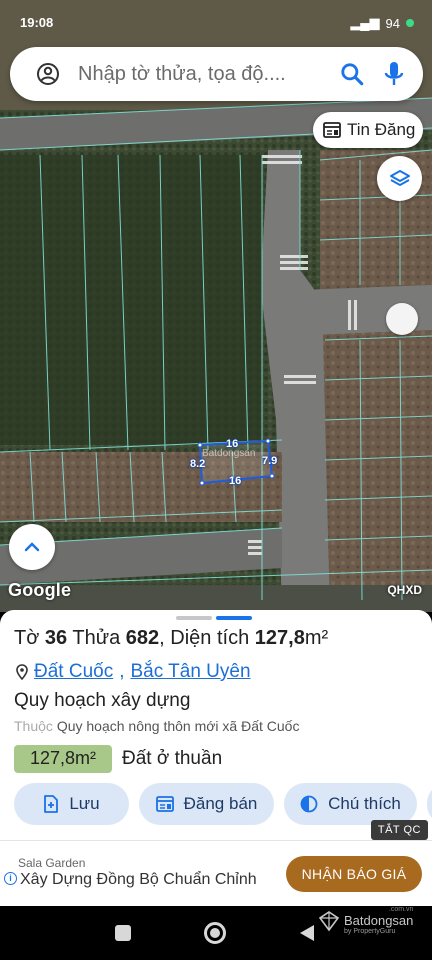 Image resolution: width=432 pixels, height=960 pixels. I want to click on brand-sub: by PropertyGuru, so click(370, 931).